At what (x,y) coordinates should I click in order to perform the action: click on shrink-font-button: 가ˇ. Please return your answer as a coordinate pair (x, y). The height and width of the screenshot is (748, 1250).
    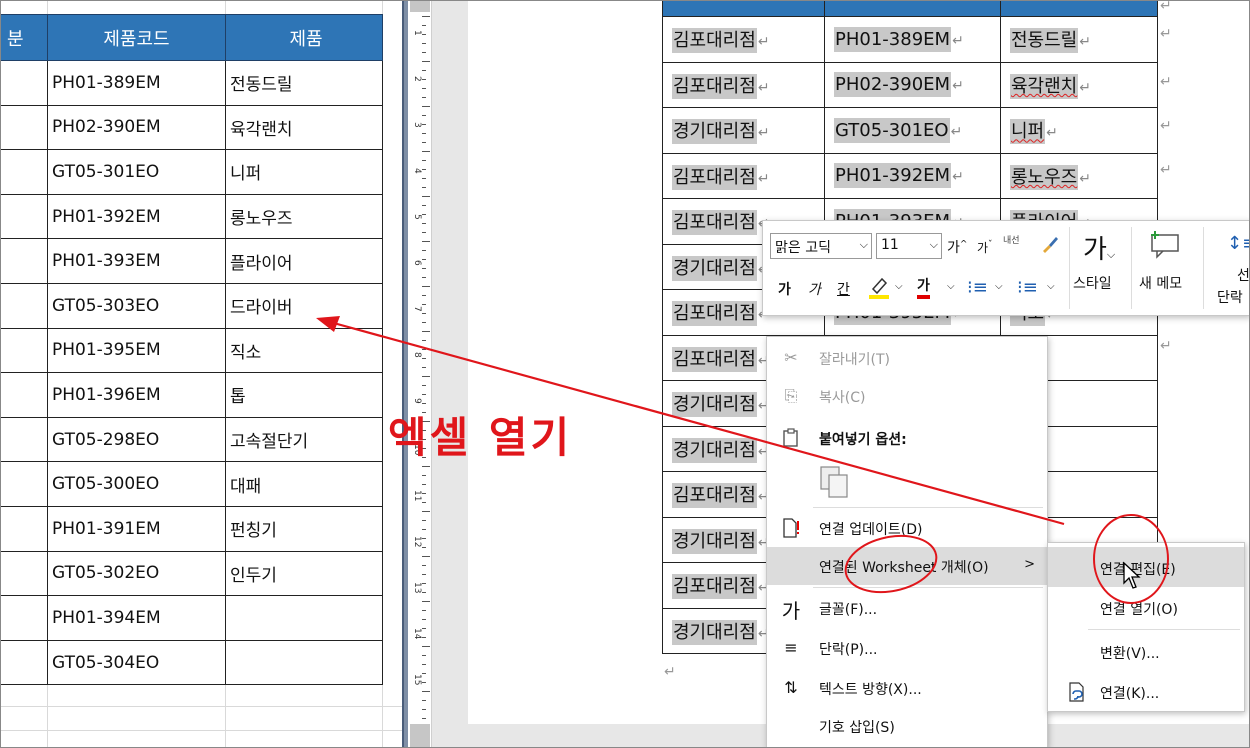
    Looking at the image, I should click on (985, 247).